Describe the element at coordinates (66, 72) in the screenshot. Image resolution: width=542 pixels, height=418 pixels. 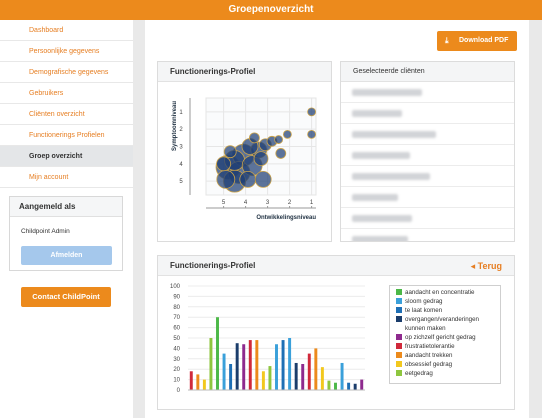
I see `sidebar-item-3: Demografische gegevens` at that location.